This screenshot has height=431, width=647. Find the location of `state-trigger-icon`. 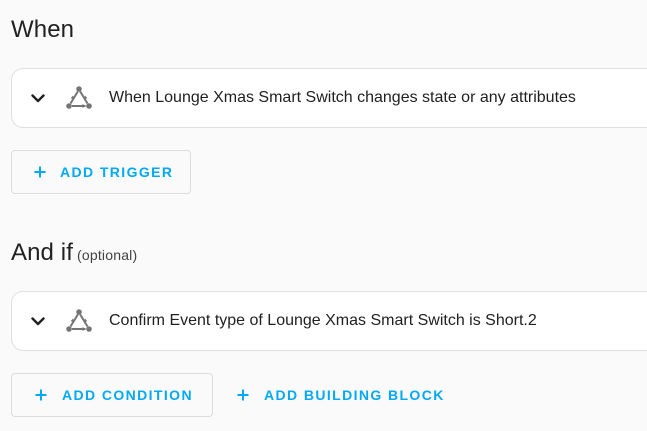

state-trigger-icon is located at coordinates (79, 98).